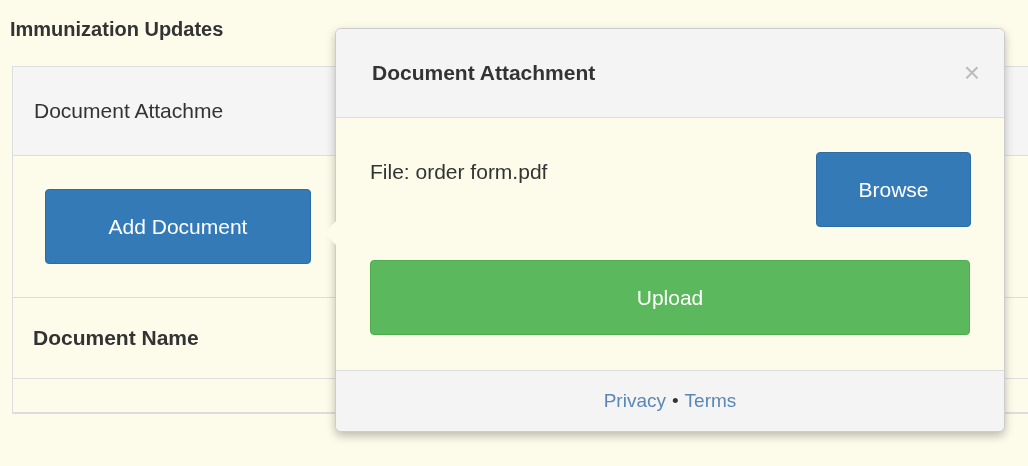 The image size is (1028, 466). What do you see at coordinates (178, 226) in the screenshot?
I see `add-document-button: Add Document` at bounding box center [178, 226].